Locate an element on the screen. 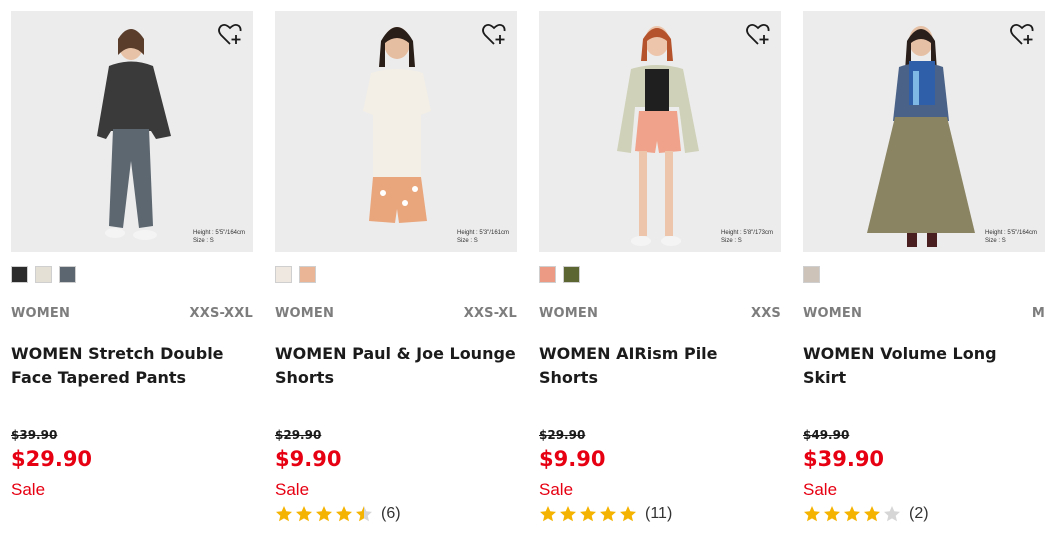  product-name: WOMEN Stretch Double Face Tapered Pants is located at coordinates (132, 366).